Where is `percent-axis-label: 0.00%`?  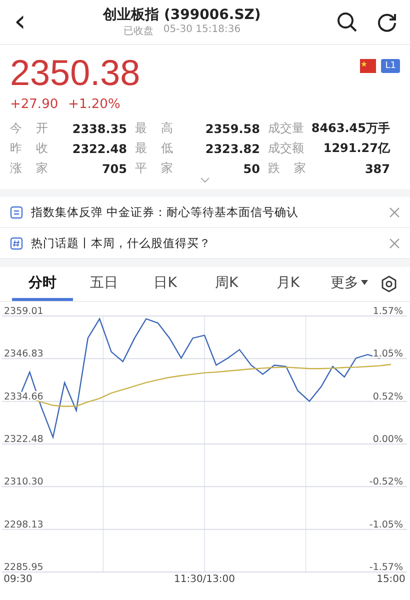
percent-axis-label: 0.00% is located at coordinates (387, 439).